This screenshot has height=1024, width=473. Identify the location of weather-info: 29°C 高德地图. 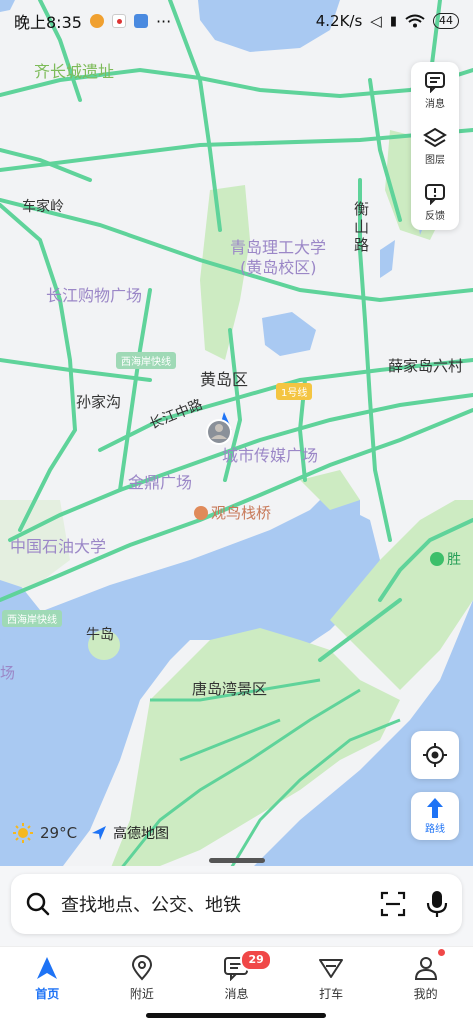
(90, 833).